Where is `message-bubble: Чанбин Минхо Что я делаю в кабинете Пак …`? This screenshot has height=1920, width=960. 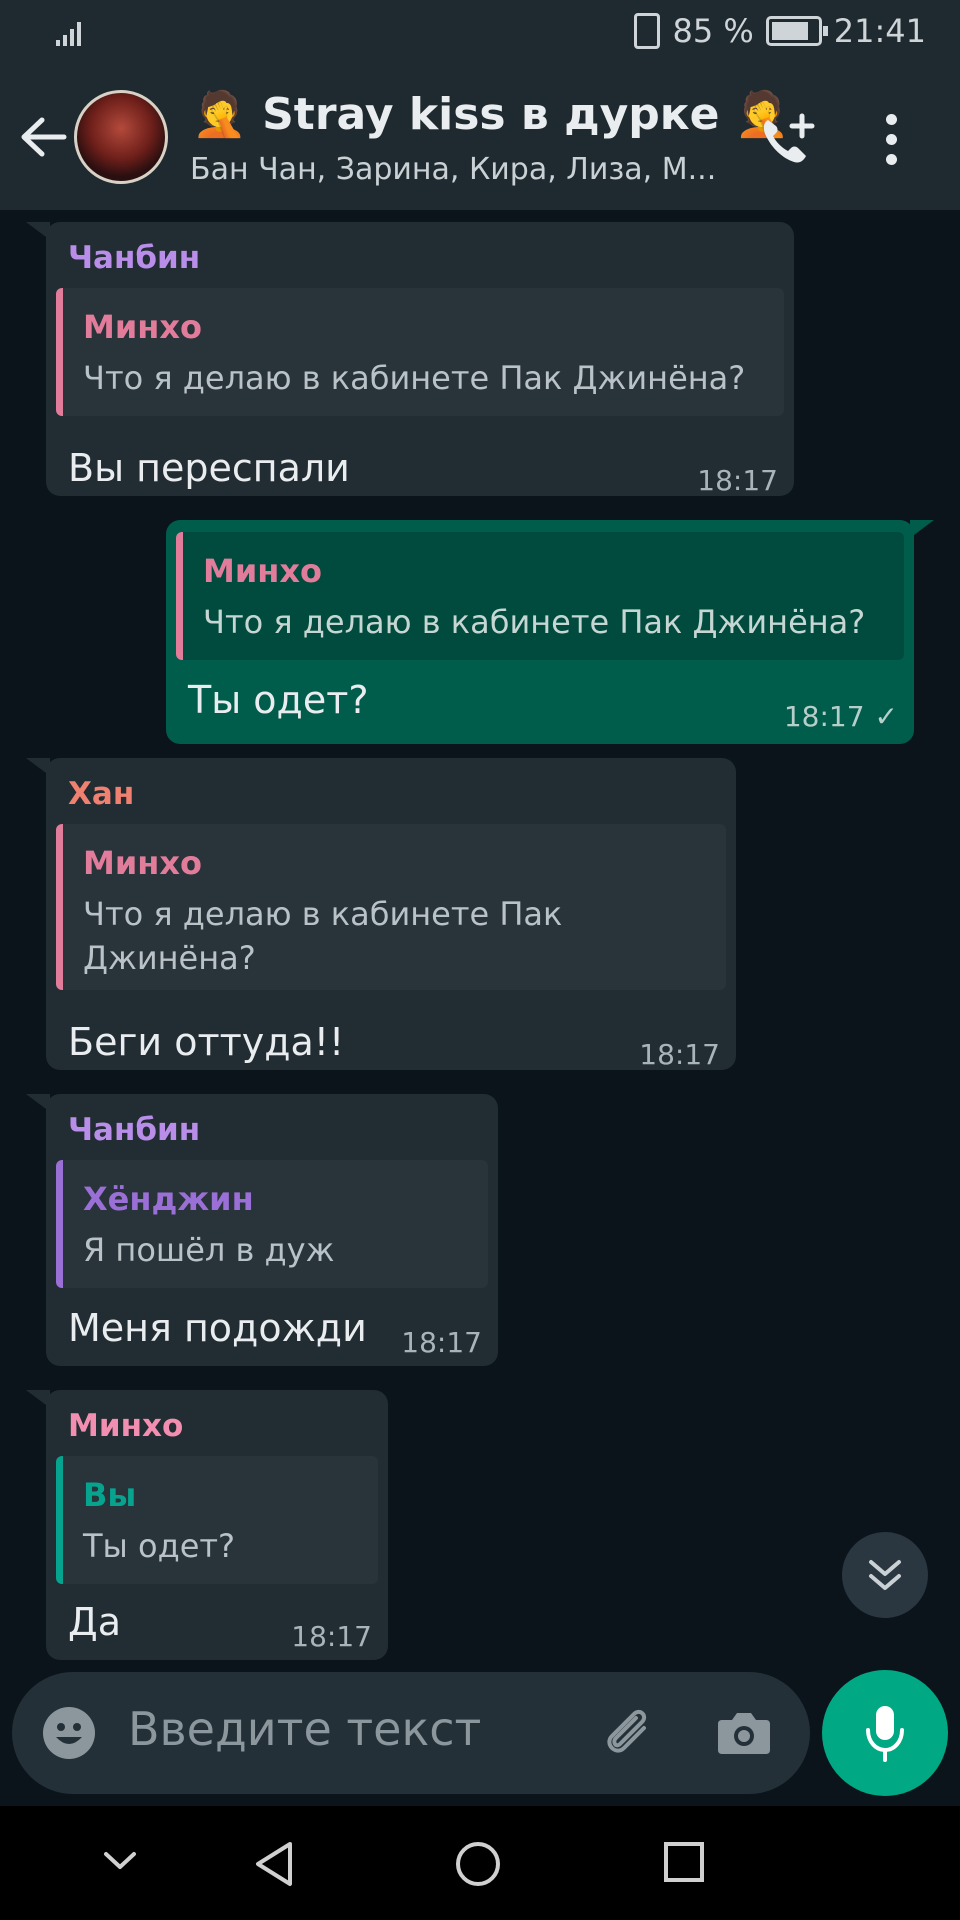
message-bubble: Чанбин Минхо Что я делаю в кабинете Пак … is located at coordinates (410, 359).